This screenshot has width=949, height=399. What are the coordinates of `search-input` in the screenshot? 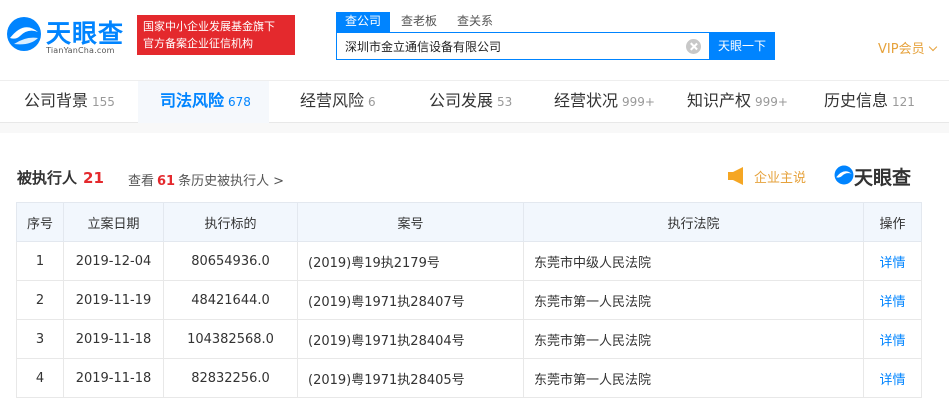 It's located at (510, 46).